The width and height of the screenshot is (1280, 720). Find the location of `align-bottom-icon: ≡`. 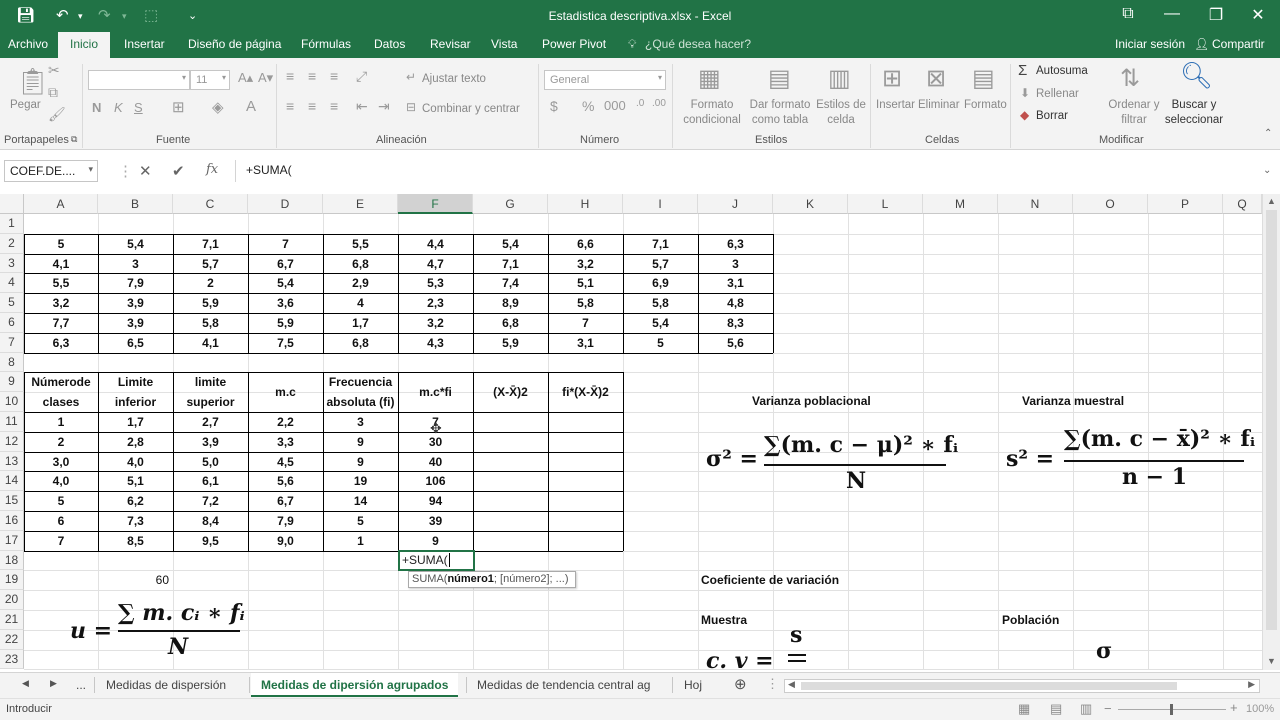

align-bottom-icon: ≡ is located at coordinates (334, 76).